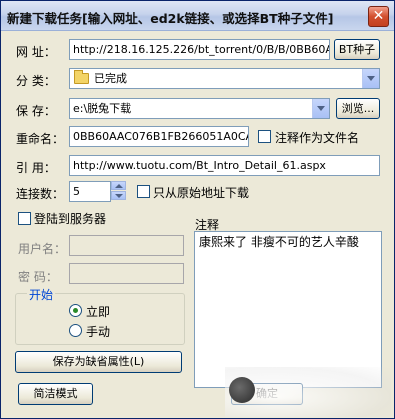  I want to click on username-label: 用户名：, so click(42, 249).